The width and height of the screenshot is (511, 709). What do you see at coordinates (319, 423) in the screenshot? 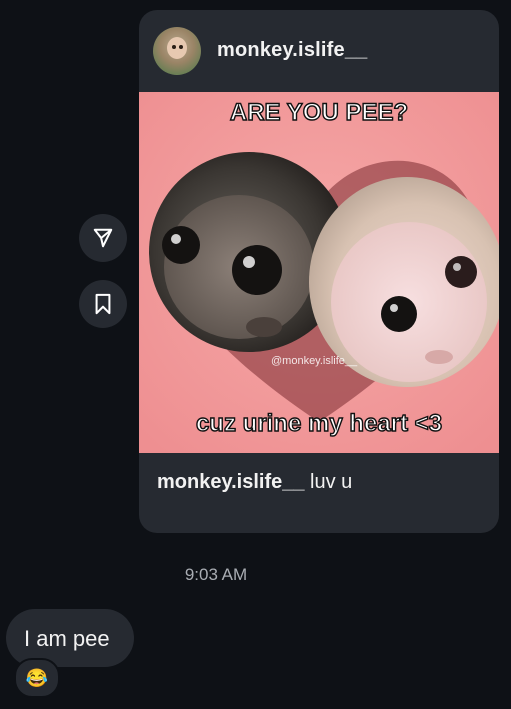
I see `meme-bottom-text: cuz urine my heart <3` at bounding box center [319, 423].